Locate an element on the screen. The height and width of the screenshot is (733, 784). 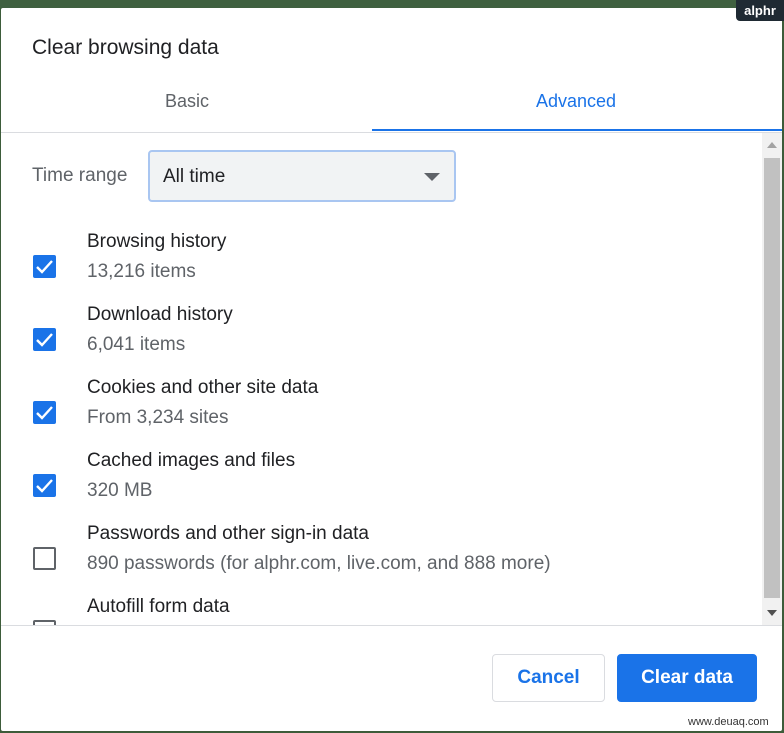
data-type-label: Passwords and other sign-in data is located at coordinates (228, 533).